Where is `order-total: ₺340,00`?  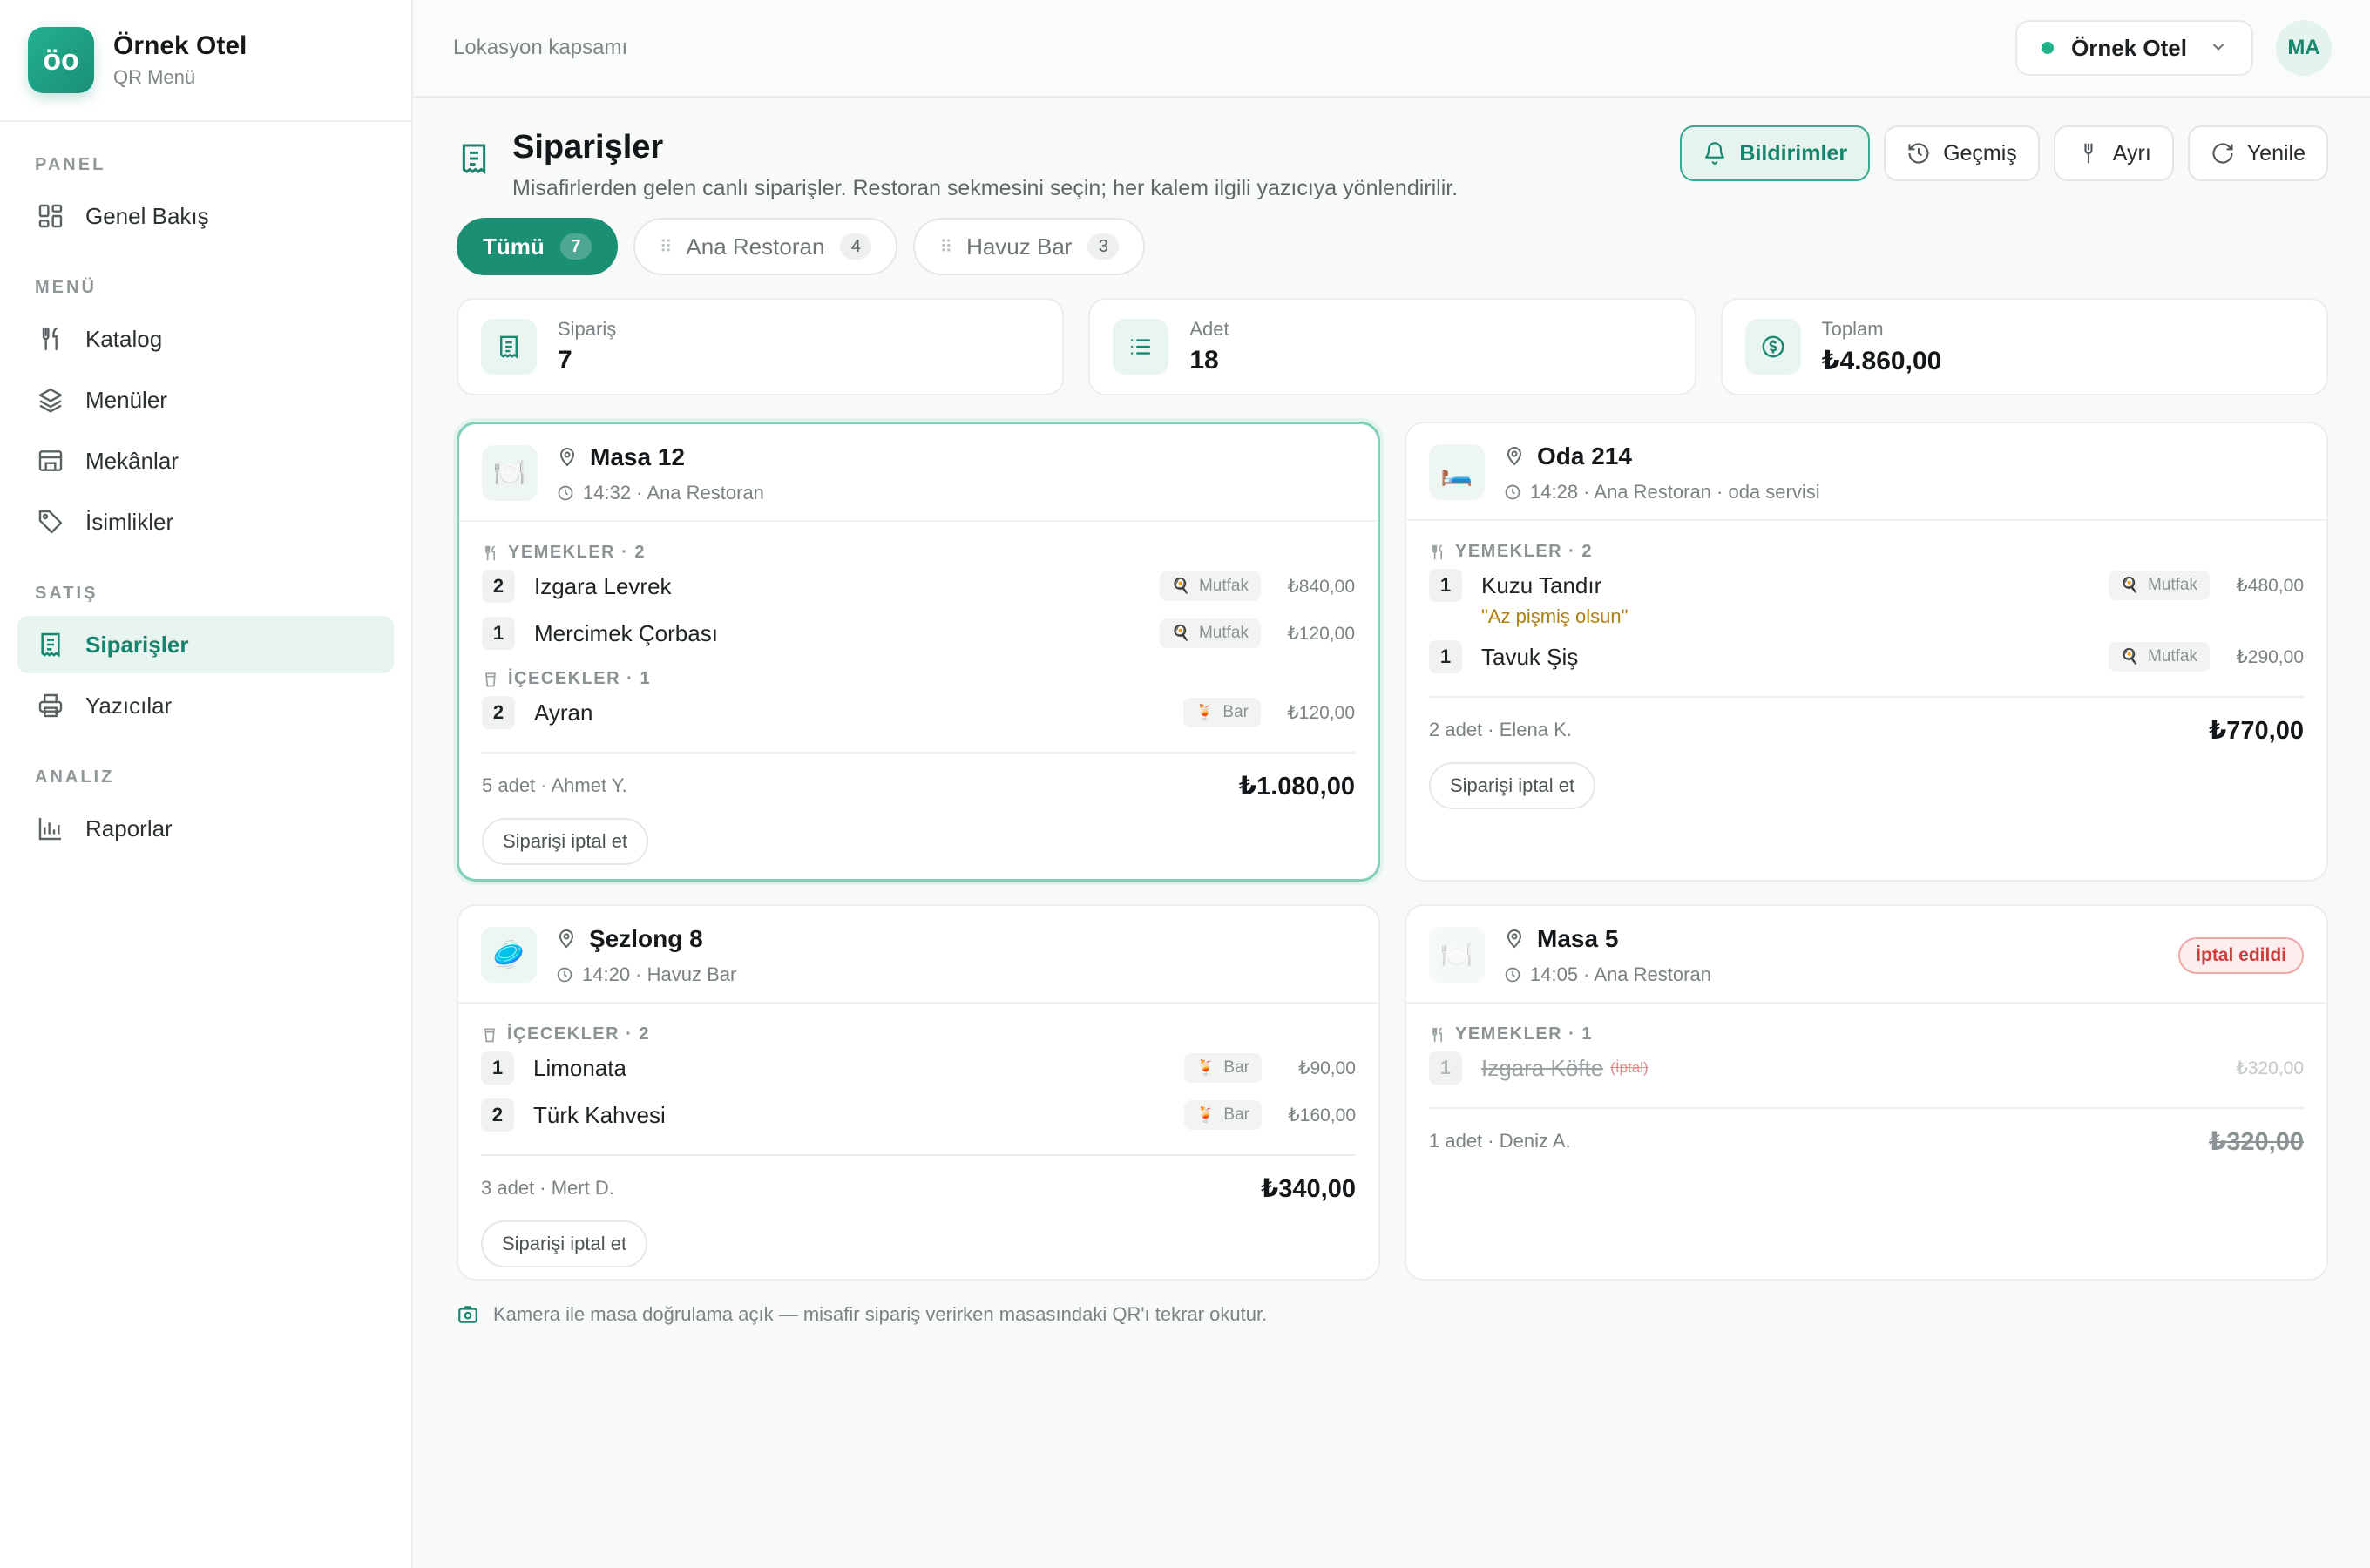 order-total: ₺340,00 is located at coordinates (1308, 1188).